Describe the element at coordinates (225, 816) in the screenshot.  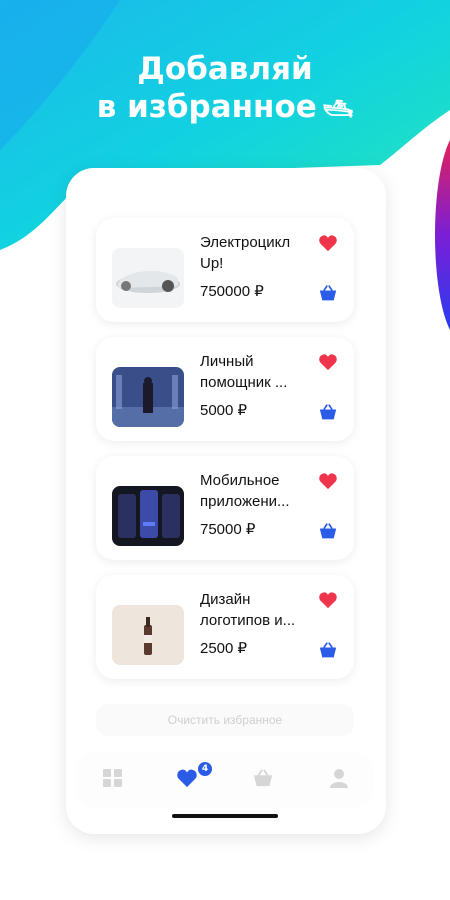
I see `home-indicator` at that location.